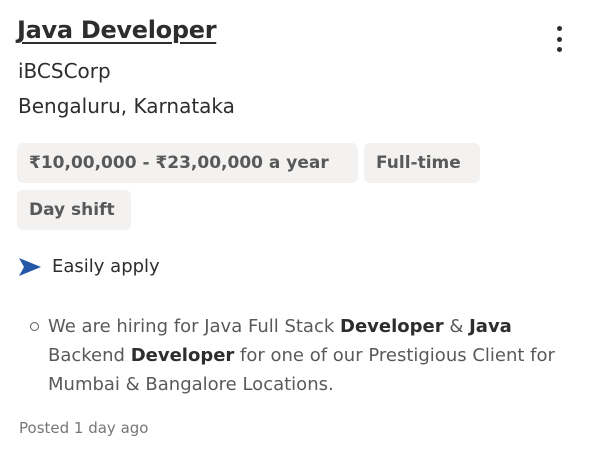 The image size is (591, 450). What do you see at coordinates (106, 266) in the screenshot?
I see `easily-apply-label: Easily apply` at bounding box center [106, 266].